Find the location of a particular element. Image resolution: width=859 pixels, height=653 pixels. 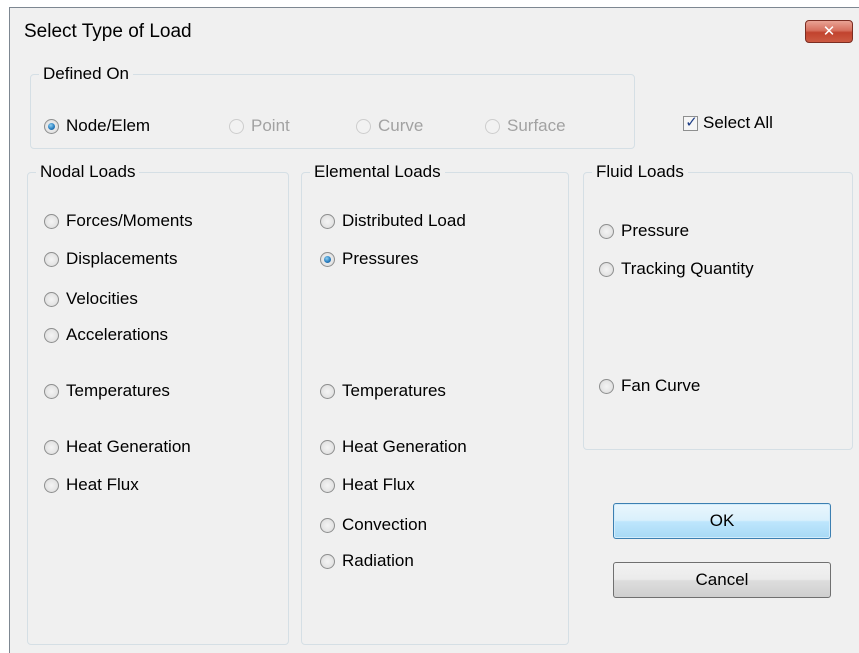

fluid-loads-legend: Fluid Loads is located at coordinates (640, 172).